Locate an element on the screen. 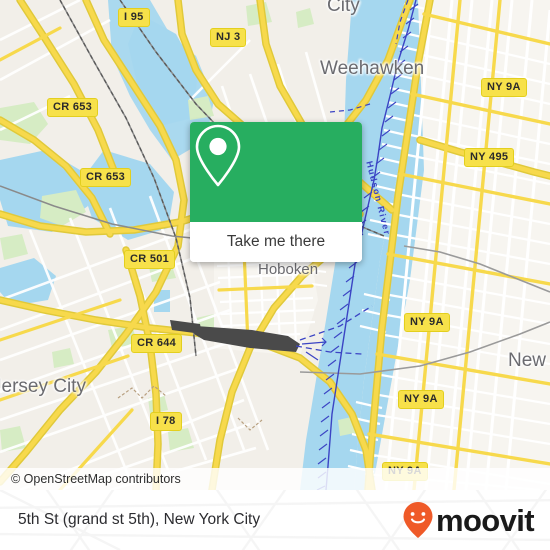  card-icon-area is located at coordinates (276, 172).